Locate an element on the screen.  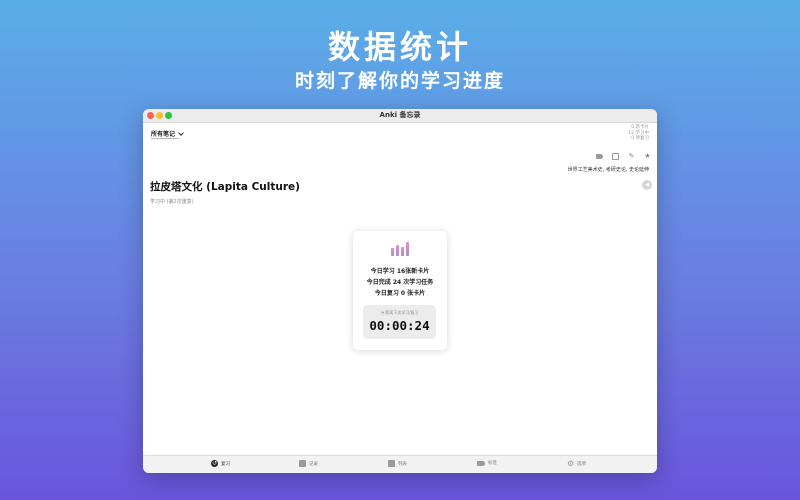
tab-tags-label: 标签 is located at coordinates (492, 463).